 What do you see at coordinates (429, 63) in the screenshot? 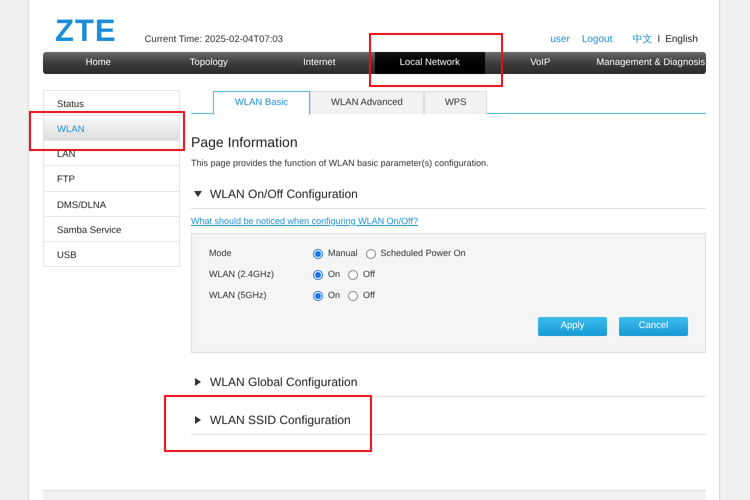
I see `nav-item: Local Network` at bounding box center [429, 63].